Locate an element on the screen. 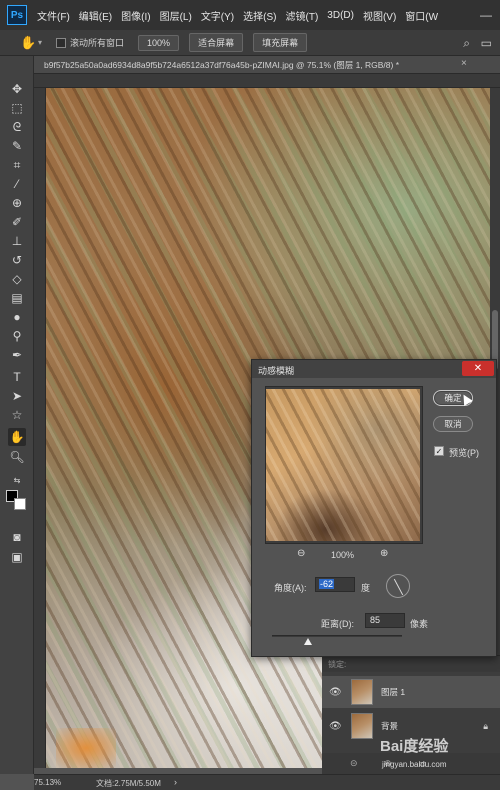  image-highlight is located at coordinates (86, 748).